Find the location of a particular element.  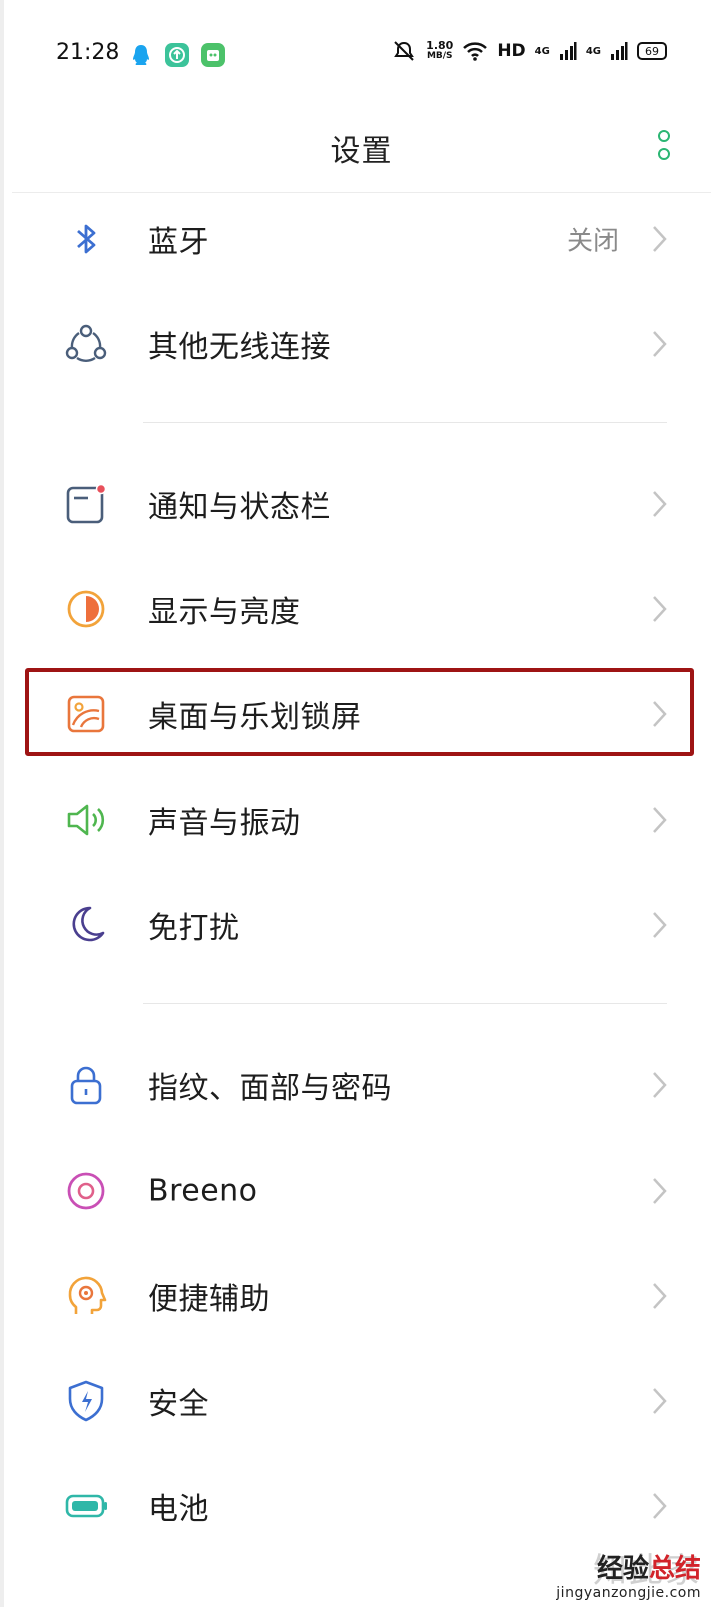

settings-item-notifications: 通知与状态栏 is located at coordinates (361, 503).